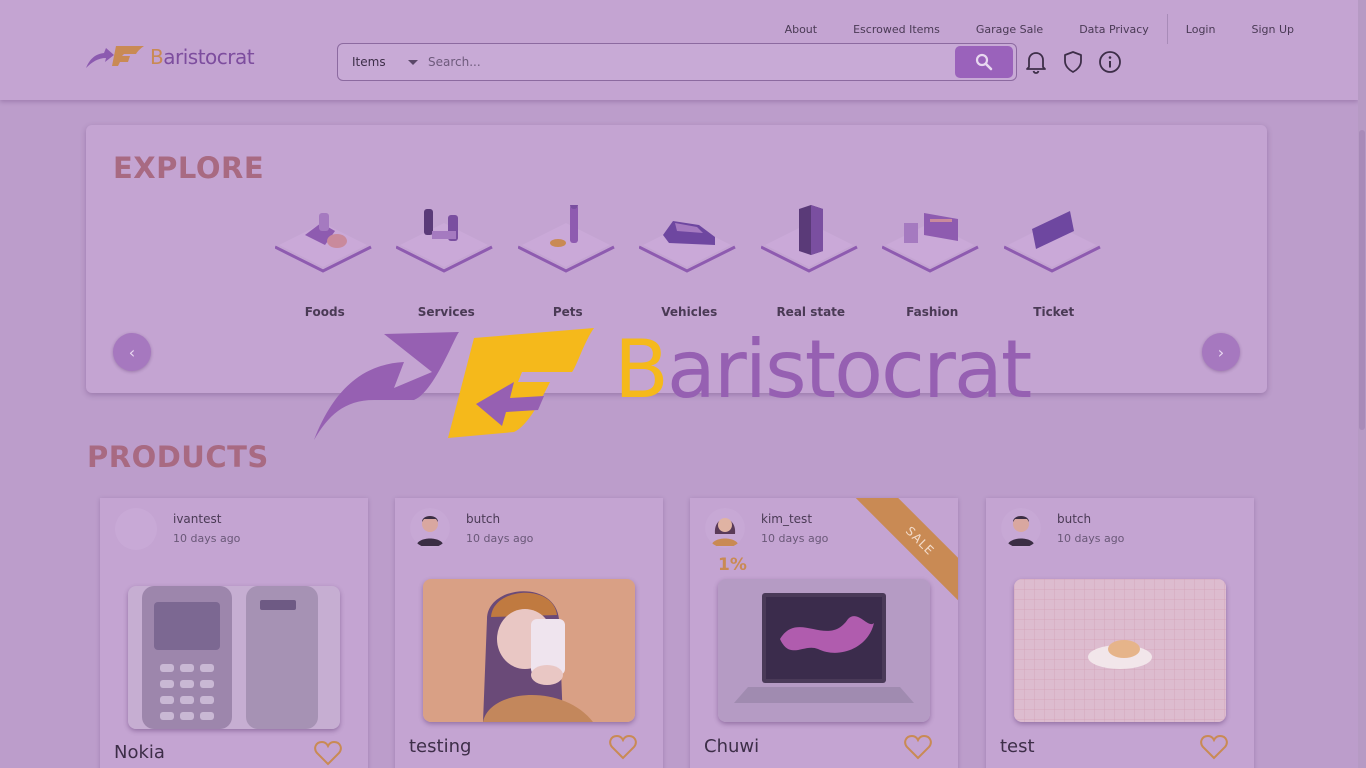 The width and height of the screenshot is (1366, 768). I want to click on product-name: test, so click(1017, 746).